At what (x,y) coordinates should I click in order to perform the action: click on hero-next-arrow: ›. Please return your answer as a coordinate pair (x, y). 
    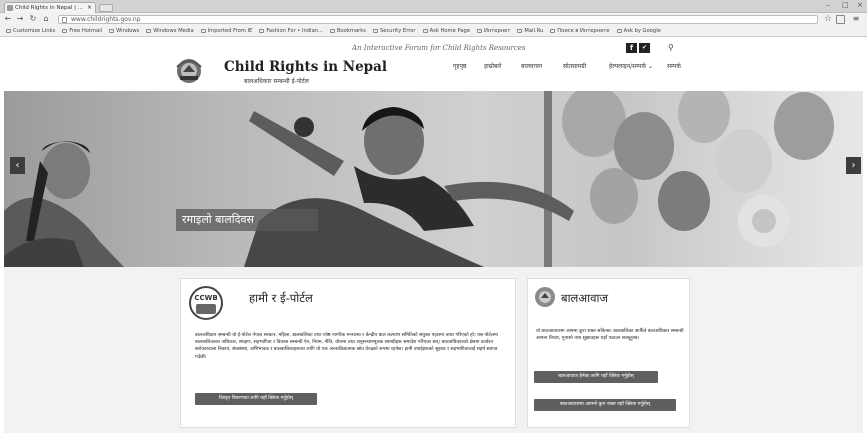
    Looking at the image, I should click on (853, 165).